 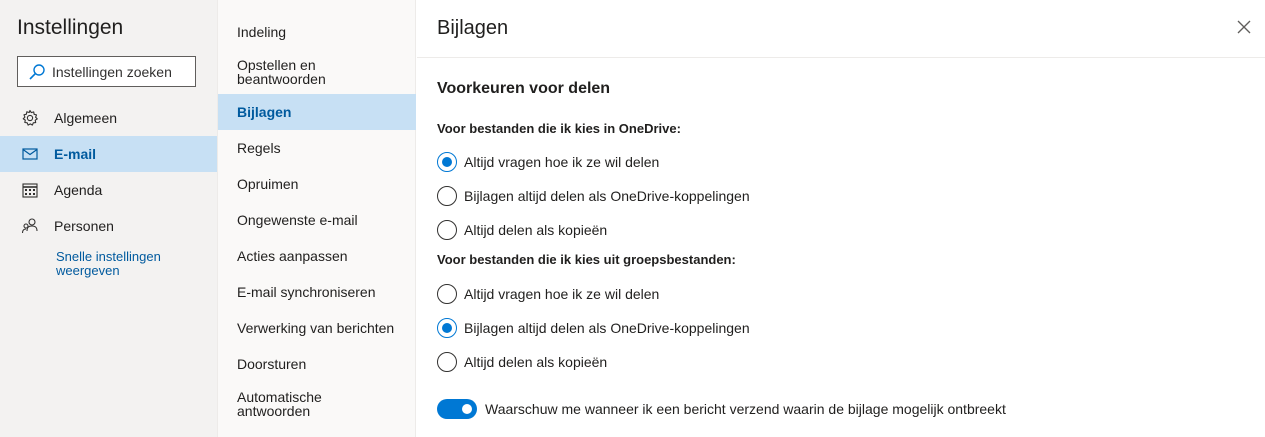 What do you see at coordinates (108, 154) in the screenshot?
I see `sidebar-item-email: E-mail` at bounding box center [108, 154].